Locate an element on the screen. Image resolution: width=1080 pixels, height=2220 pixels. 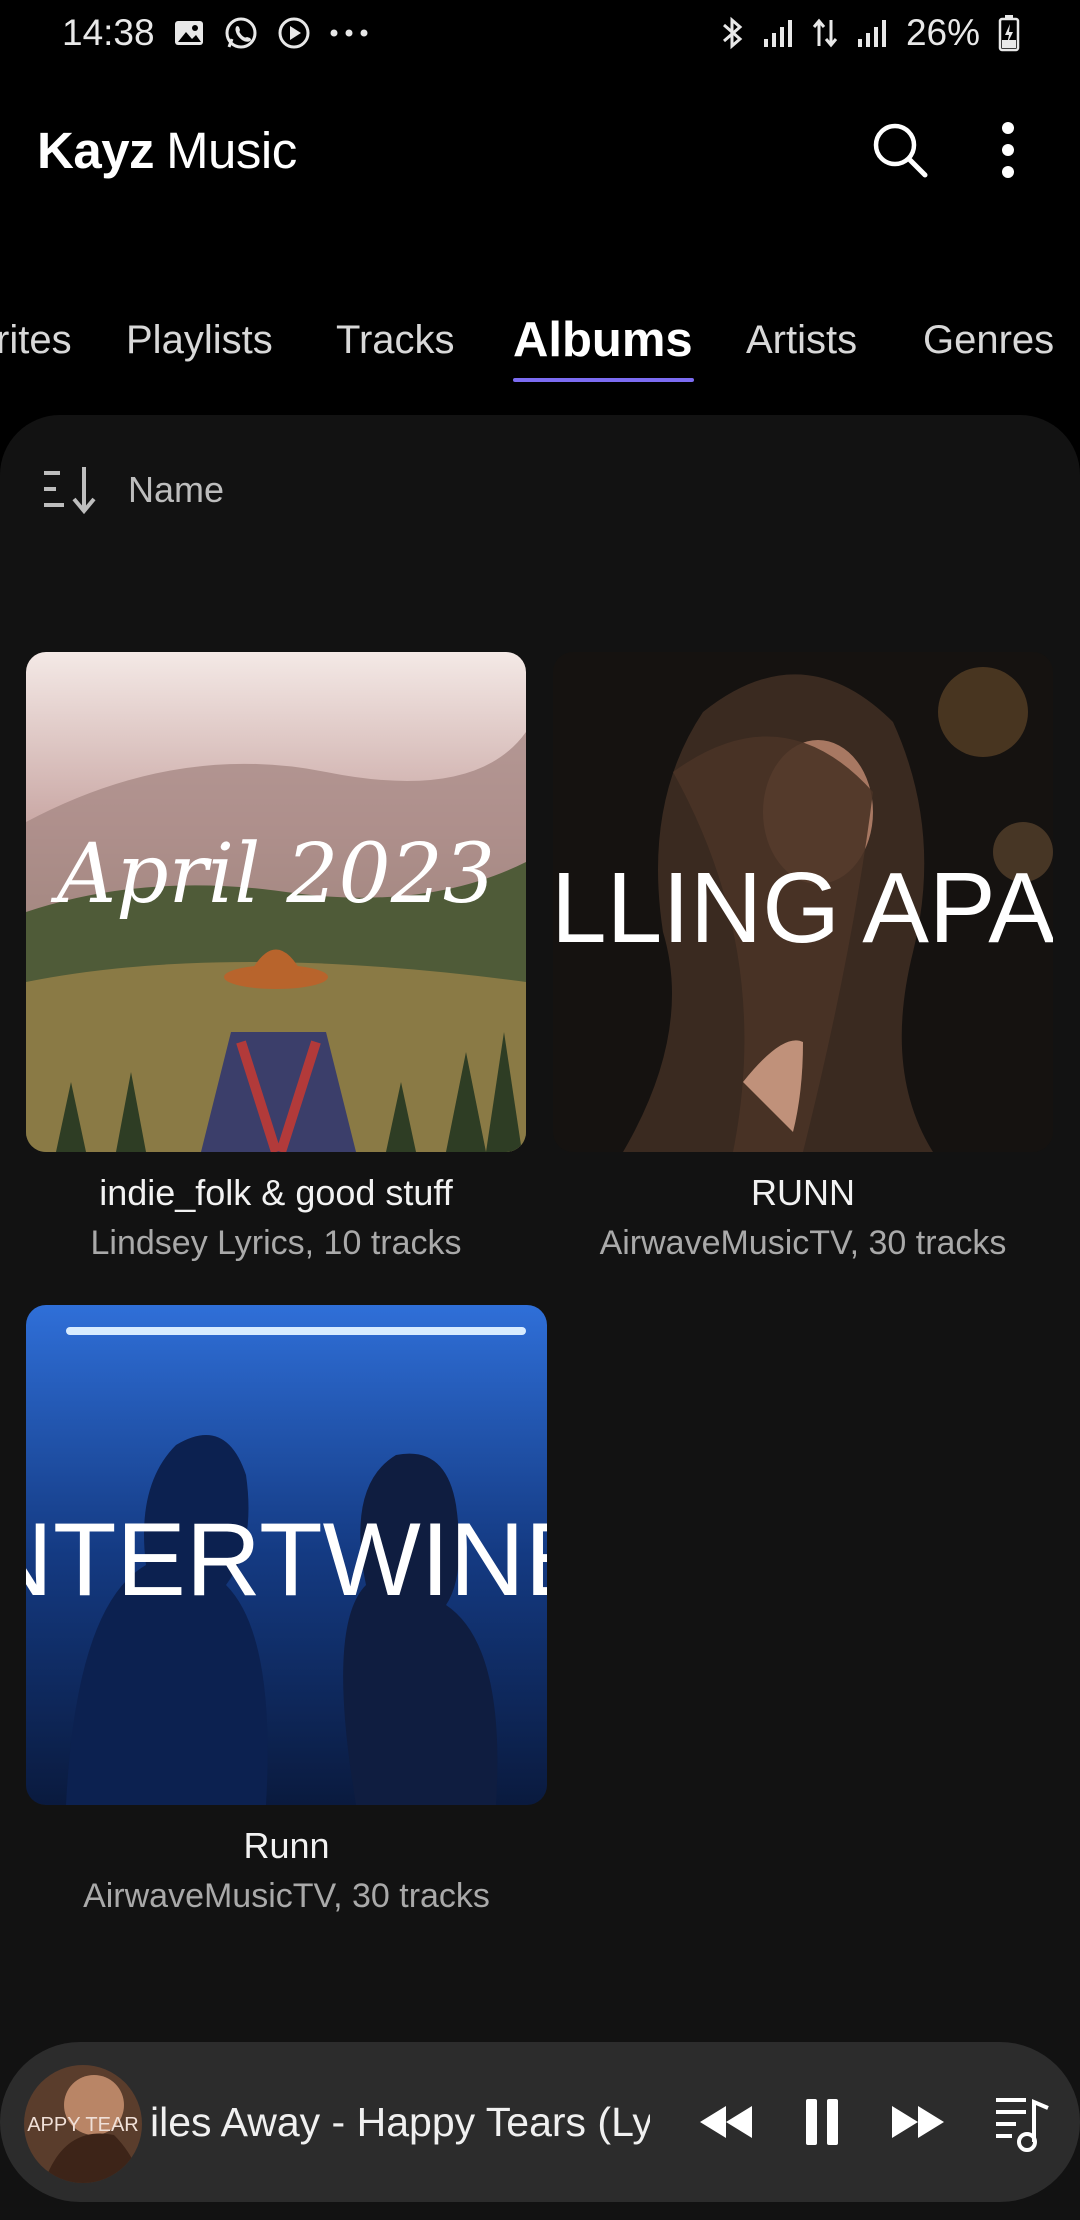
app-bar-actions is located at coordinates (954, 150).